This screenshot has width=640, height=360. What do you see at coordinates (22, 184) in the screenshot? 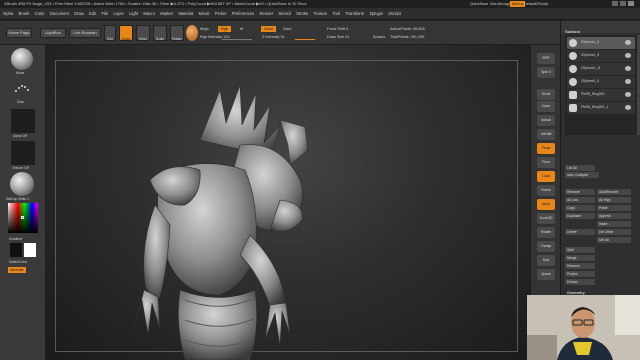
I see `material-icon` at bounding box center [22, 184].